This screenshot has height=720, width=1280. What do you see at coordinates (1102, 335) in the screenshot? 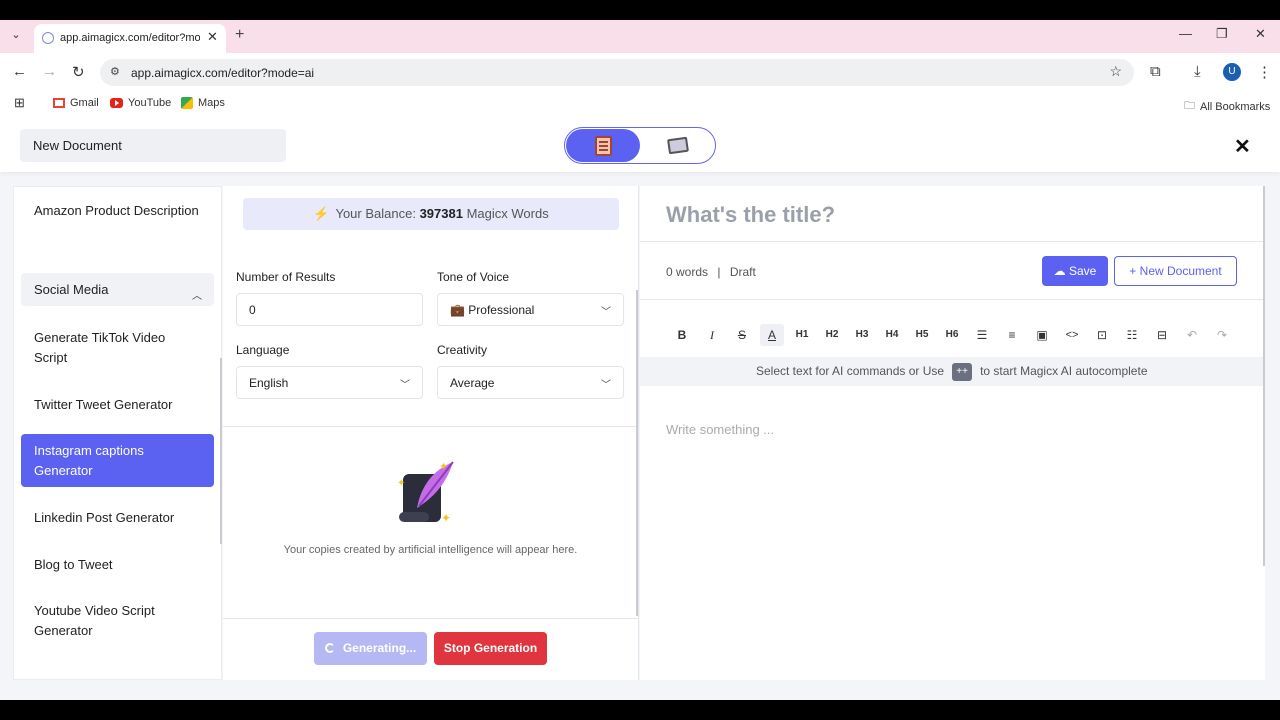
I see `code-block-icon: ⊡` at bounding box center [1102, 335].